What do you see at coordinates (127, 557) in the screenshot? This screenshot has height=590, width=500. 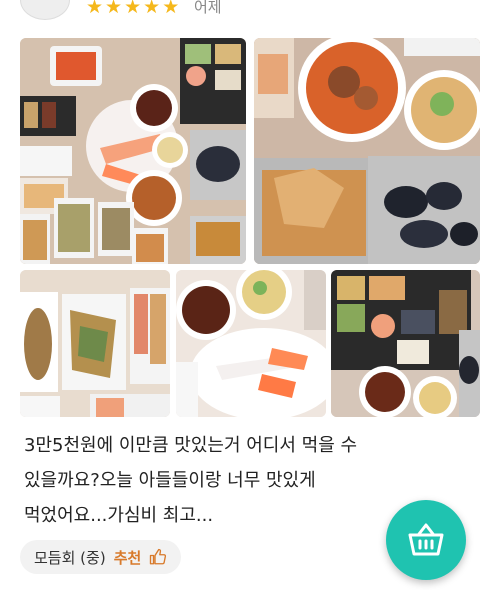 I see `recommend-label: 추천` at bounding box center [127, 557].